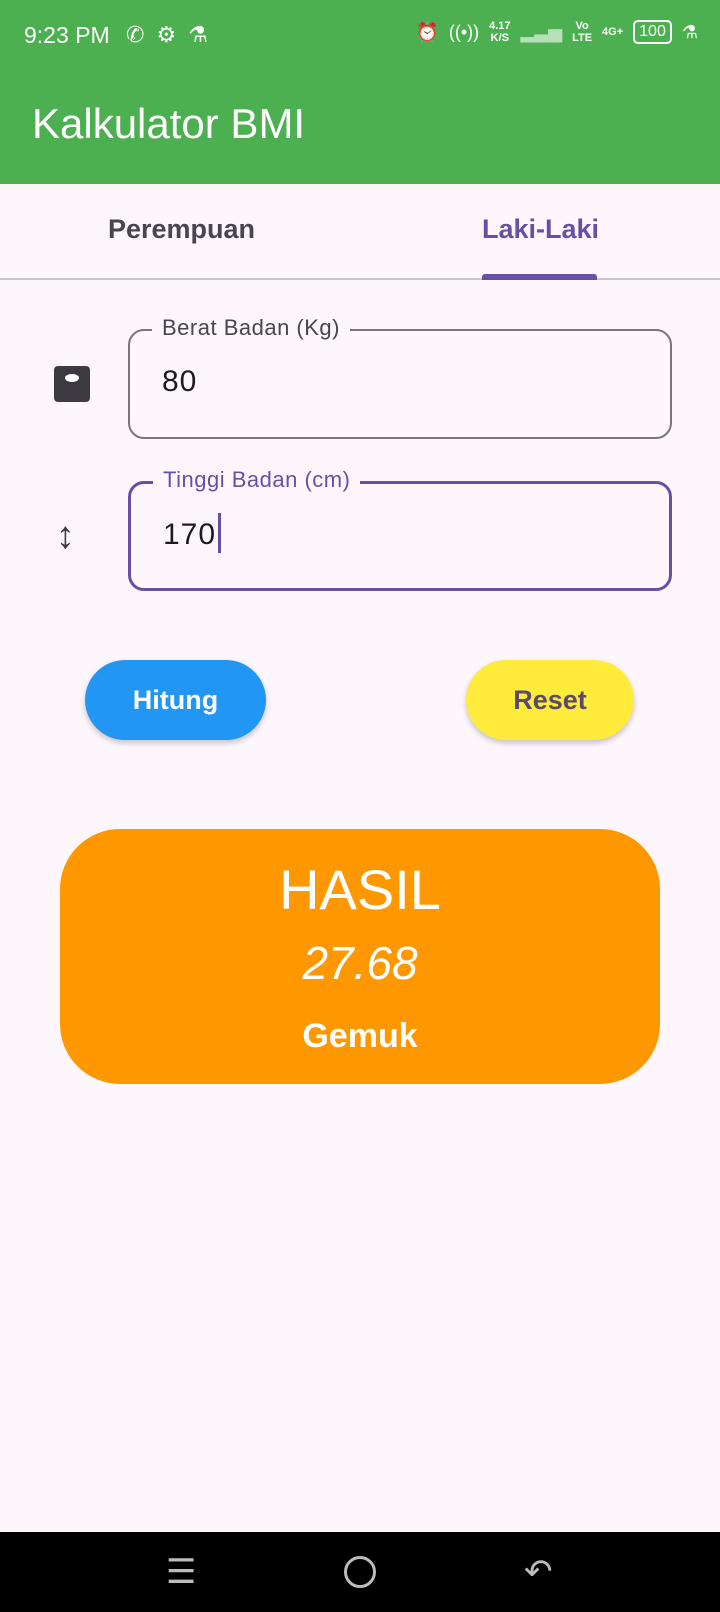 The width and height of the screenshot is (720, 1612). Describe the element at coordinates (540, 229) in the screenshot. I see `tab-laki-laki: Laki-Laki` at that location.